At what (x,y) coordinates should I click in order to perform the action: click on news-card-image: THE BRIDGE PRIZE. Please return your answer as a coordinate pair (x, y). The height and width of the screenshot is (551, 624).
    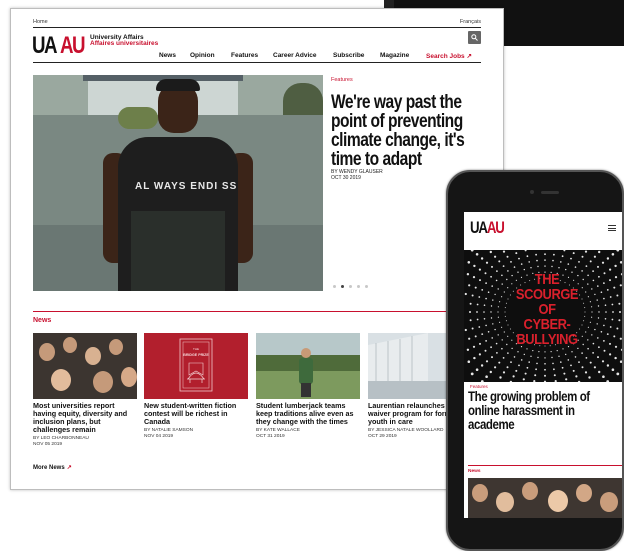
    Looking at the image, I should click on (196, 366).